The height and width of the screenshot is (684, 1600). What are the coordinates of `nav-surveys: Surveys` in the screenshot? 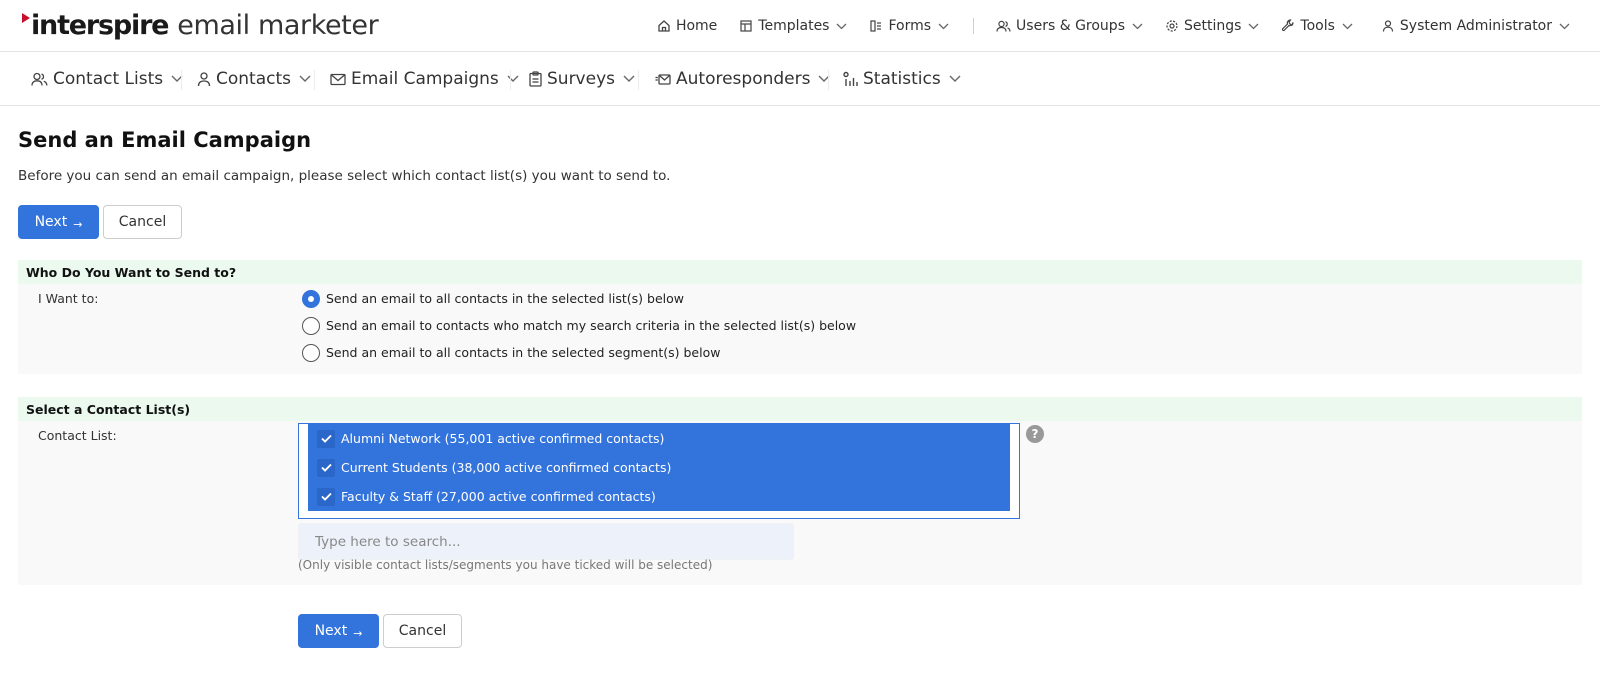 It's located at (582, 79).